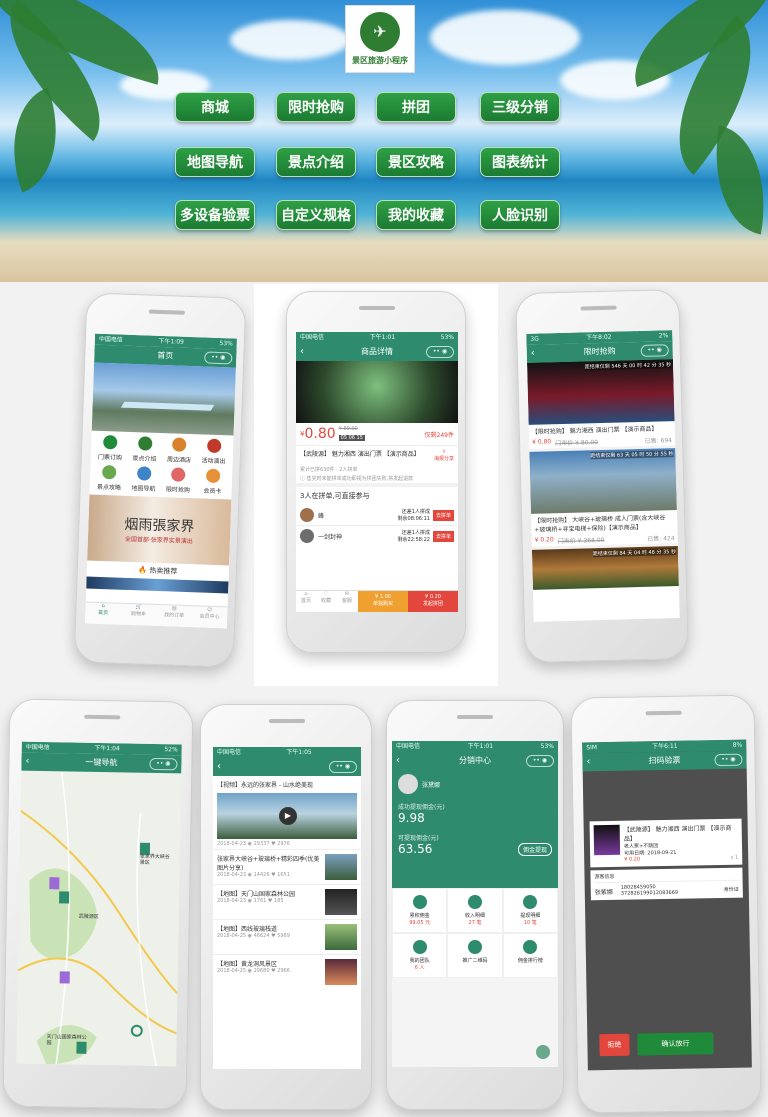  What do you see at coordinates (101, 763) in the screenshot?
I see `nav-bar: ‹ 一键导航 •• ◉` at bounding box center [101, 763].